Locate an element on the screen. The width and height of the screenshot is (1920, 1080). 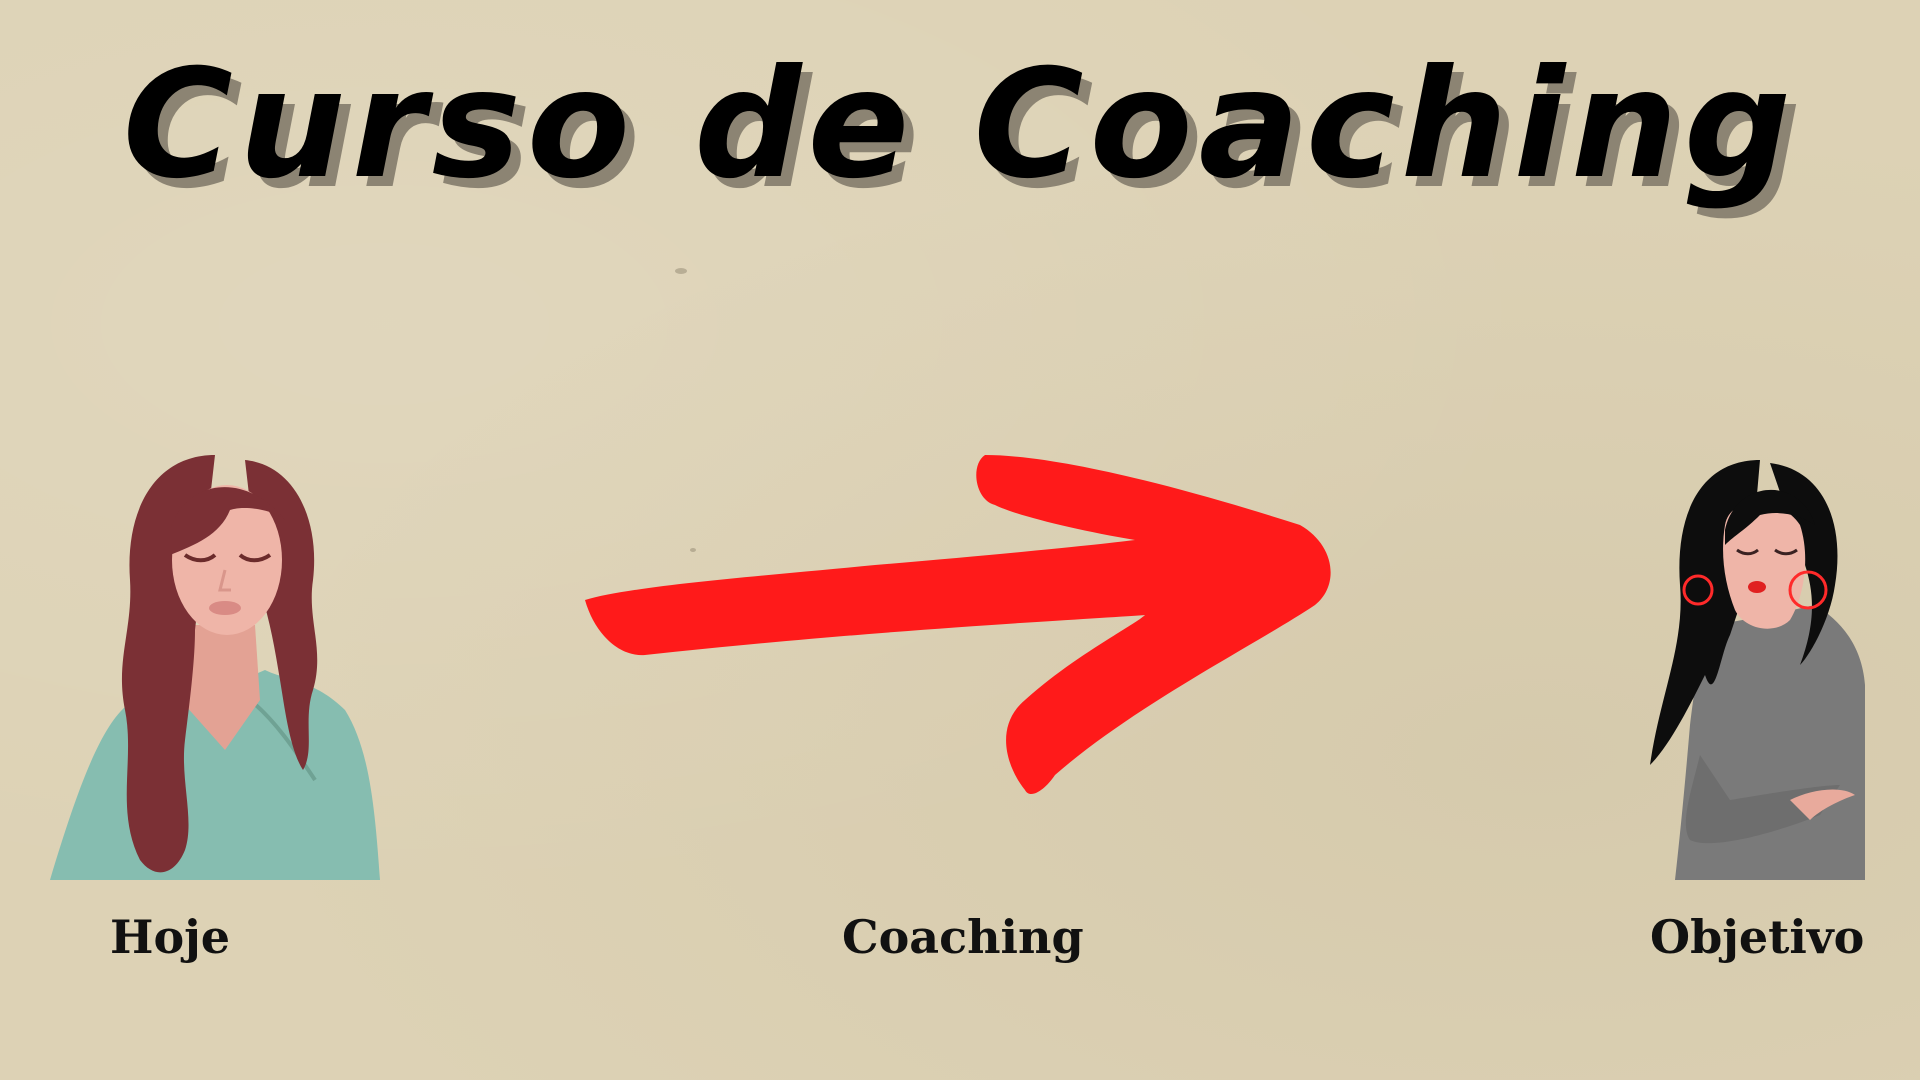
label-today: Hoje is located at coordinates (170, 937).